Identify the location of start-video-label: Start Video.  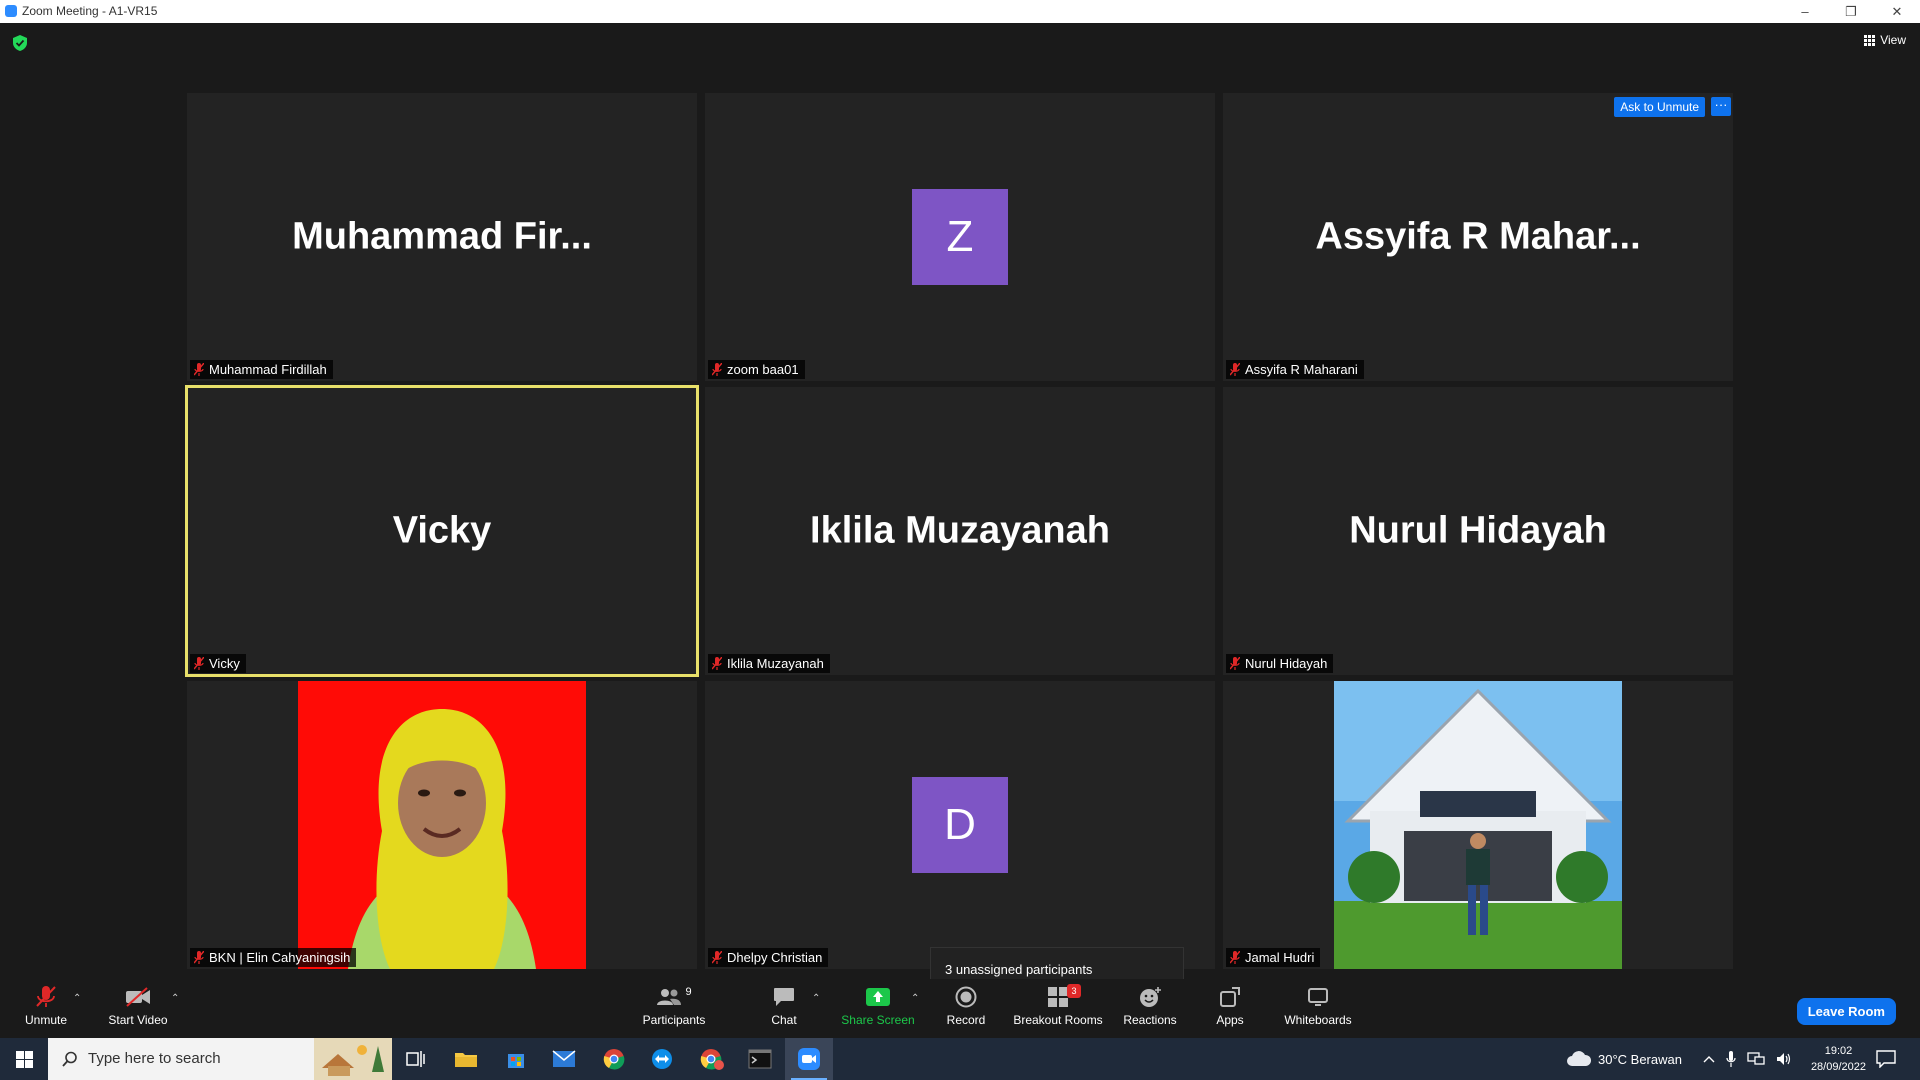
(138, 1020).